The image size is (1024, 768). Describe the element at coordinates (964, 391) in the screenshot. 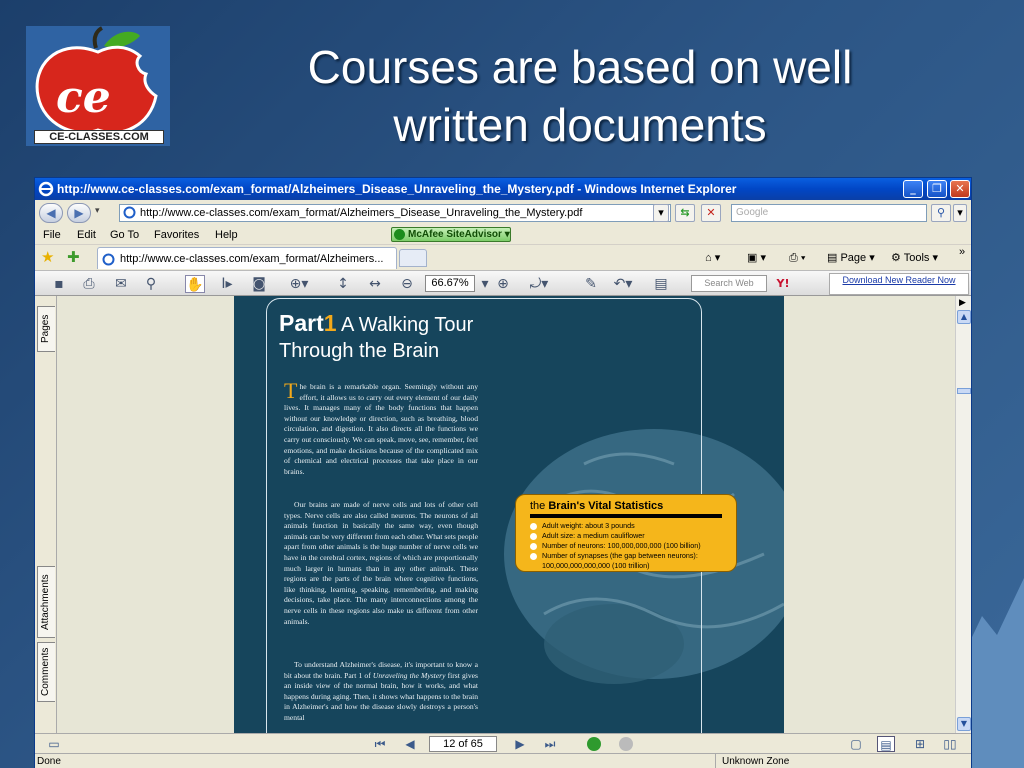

I see `scroll-thumb` at that location.